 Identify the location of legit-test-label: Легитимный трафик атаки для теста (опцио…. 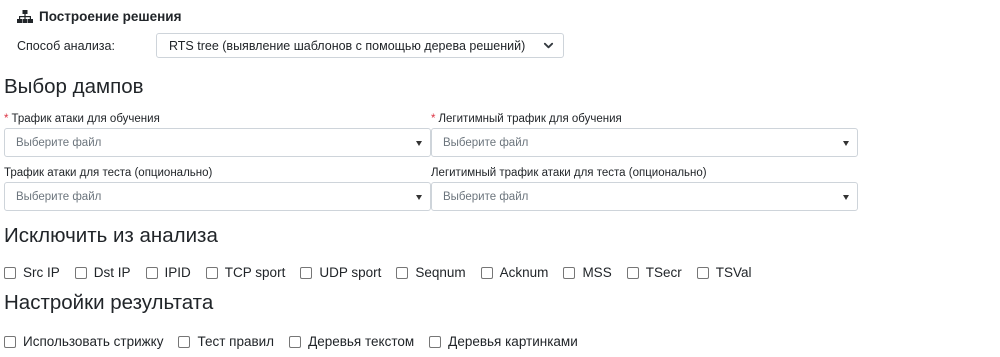
(569, 173).